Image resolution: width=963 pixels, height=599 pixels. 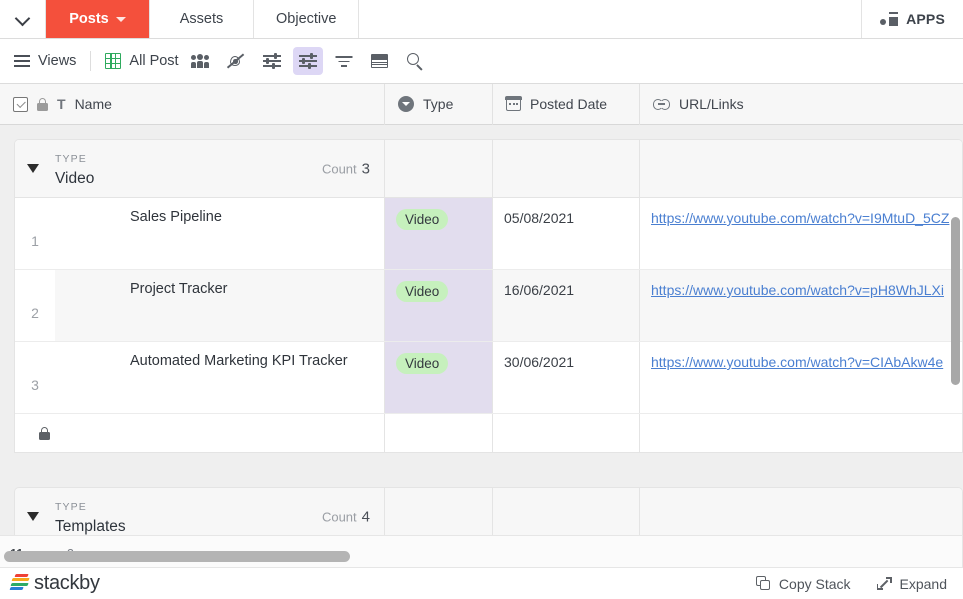 What do you see at coordinates (35, 385) in the screenshot?
I see `row-number: 3` at bounding box center [35, 385].